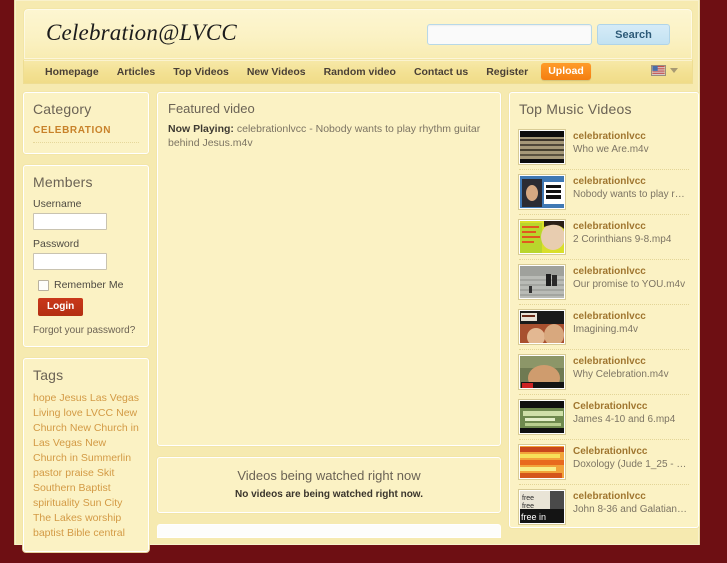 This screenshot has height=563, width=727. I want to click on video-text: celebrationlvcc Who we Are.m4v, so click(611, 142).